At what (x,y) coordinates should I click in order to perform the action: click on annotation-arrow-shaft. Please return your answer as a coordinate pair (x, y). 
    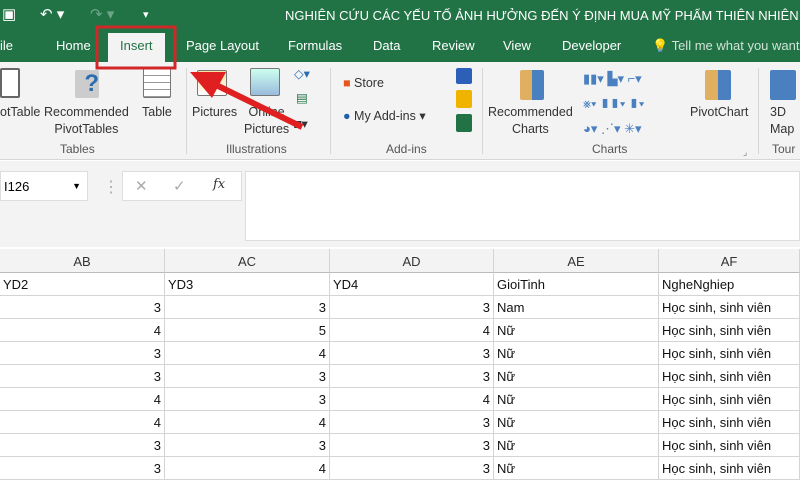
    Looking at the image, I should click on (257, 105).